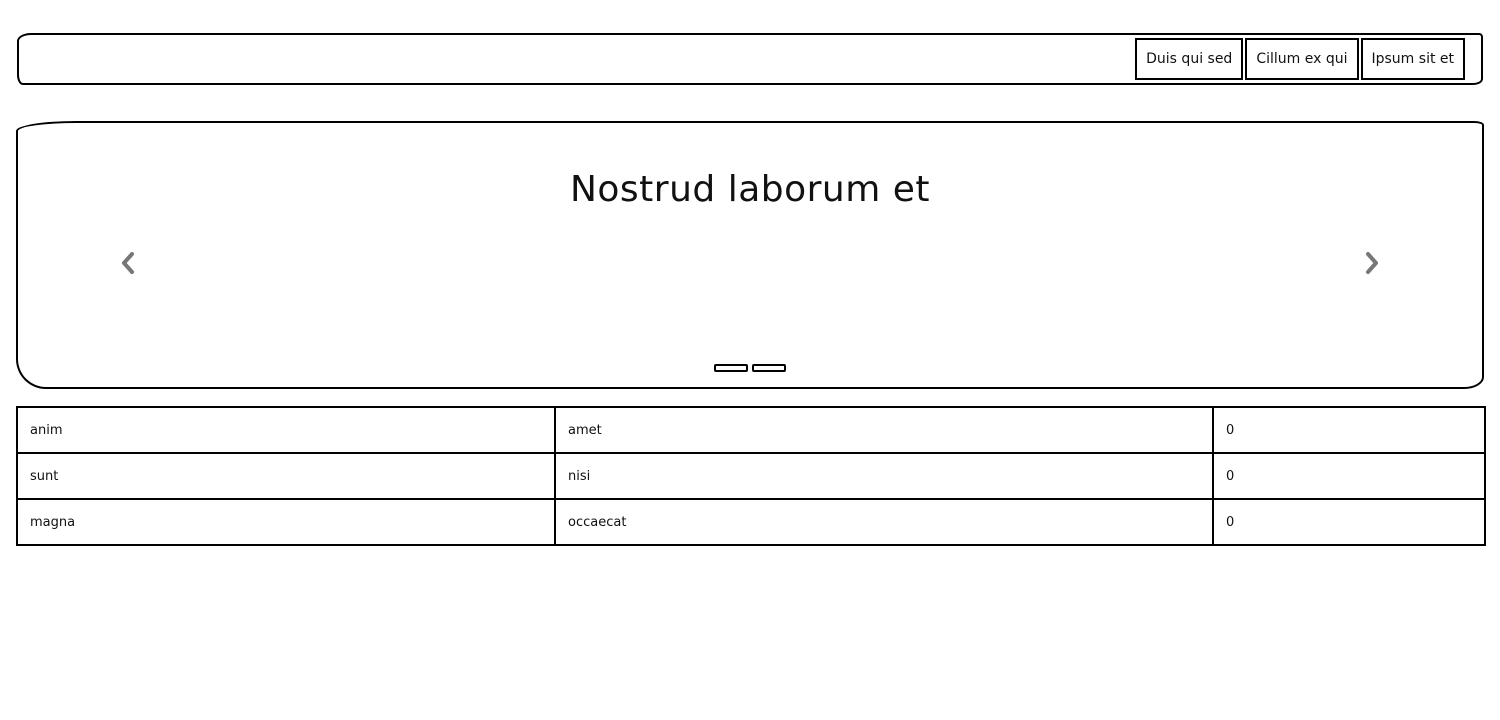 This screenshot has width=1500, height=720. Describe the element at coordinates (884, 476) in the screenshot. I see `table-cell: nisi` at that location.